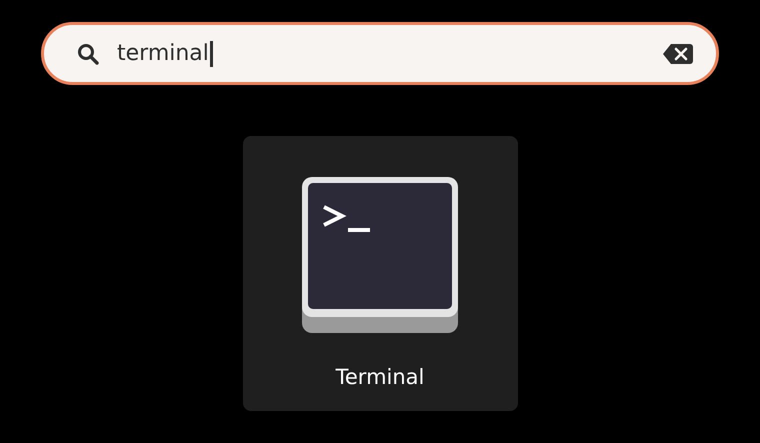  What do you see at coordinates (380, 377) in the screenshot?
I see `app-label: Terminal` at bounding box center [380, 377].